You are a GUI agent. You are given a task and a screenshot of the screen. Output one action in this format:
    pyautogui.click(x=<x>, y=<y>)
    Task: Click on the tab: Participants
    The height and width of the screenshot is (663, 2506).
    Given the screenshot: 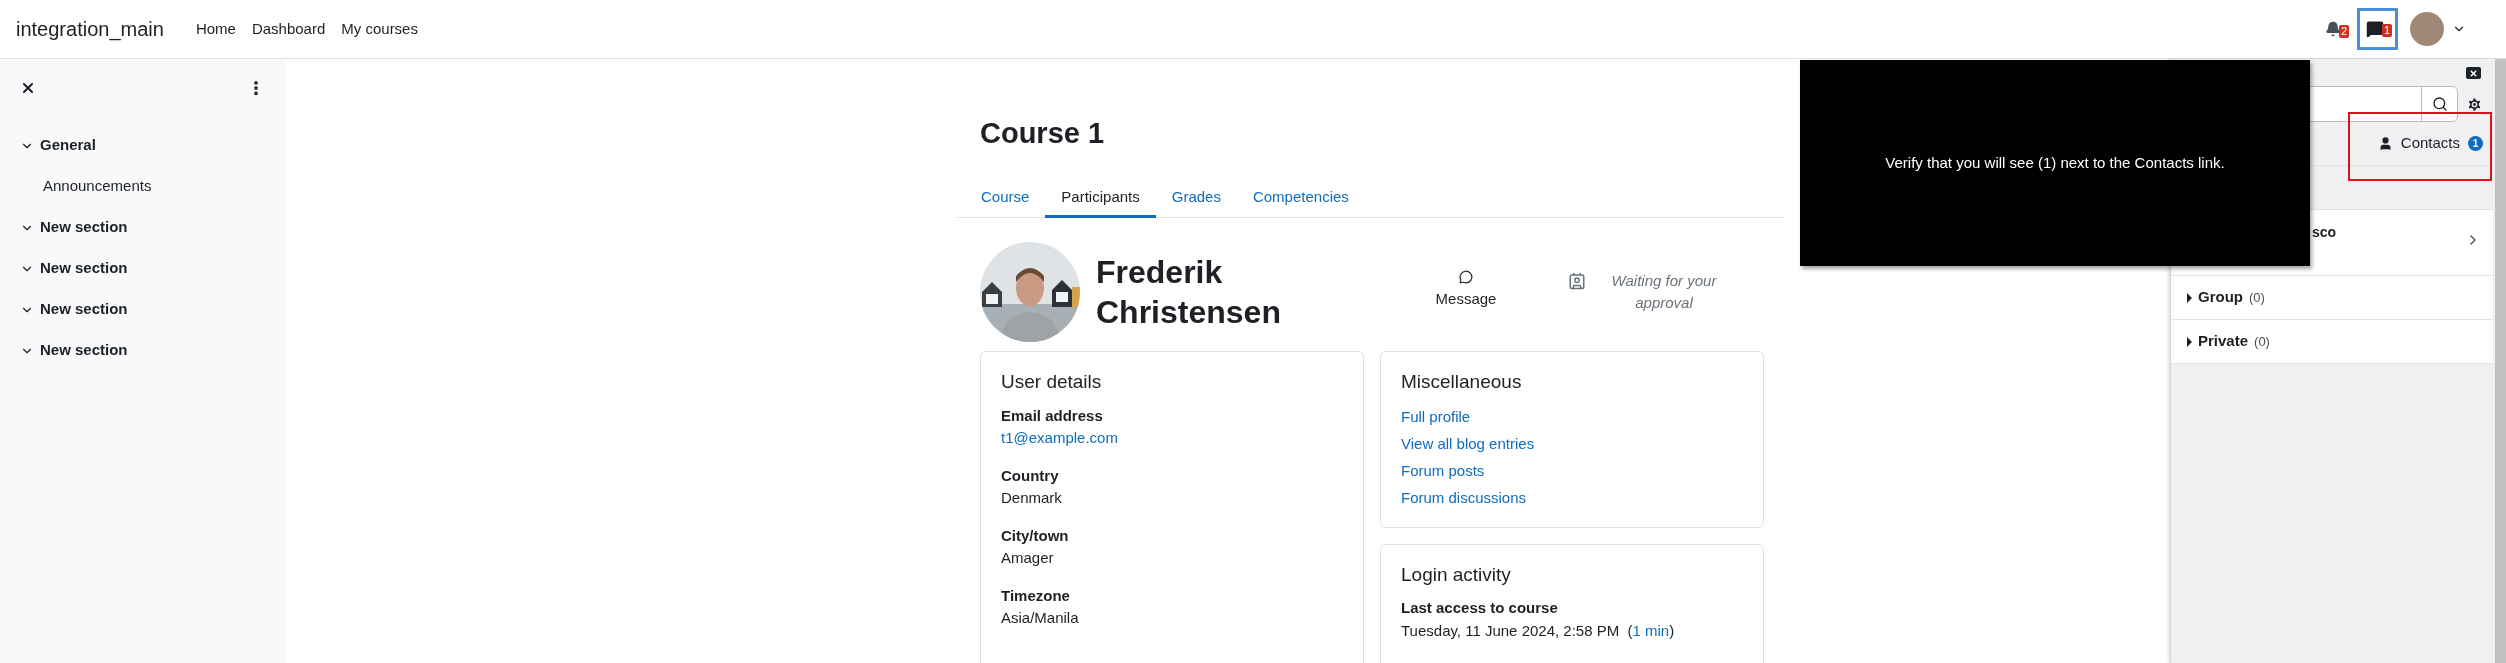 What is the action you would take?
    pyautogui.click(x=1100, y=202)
    